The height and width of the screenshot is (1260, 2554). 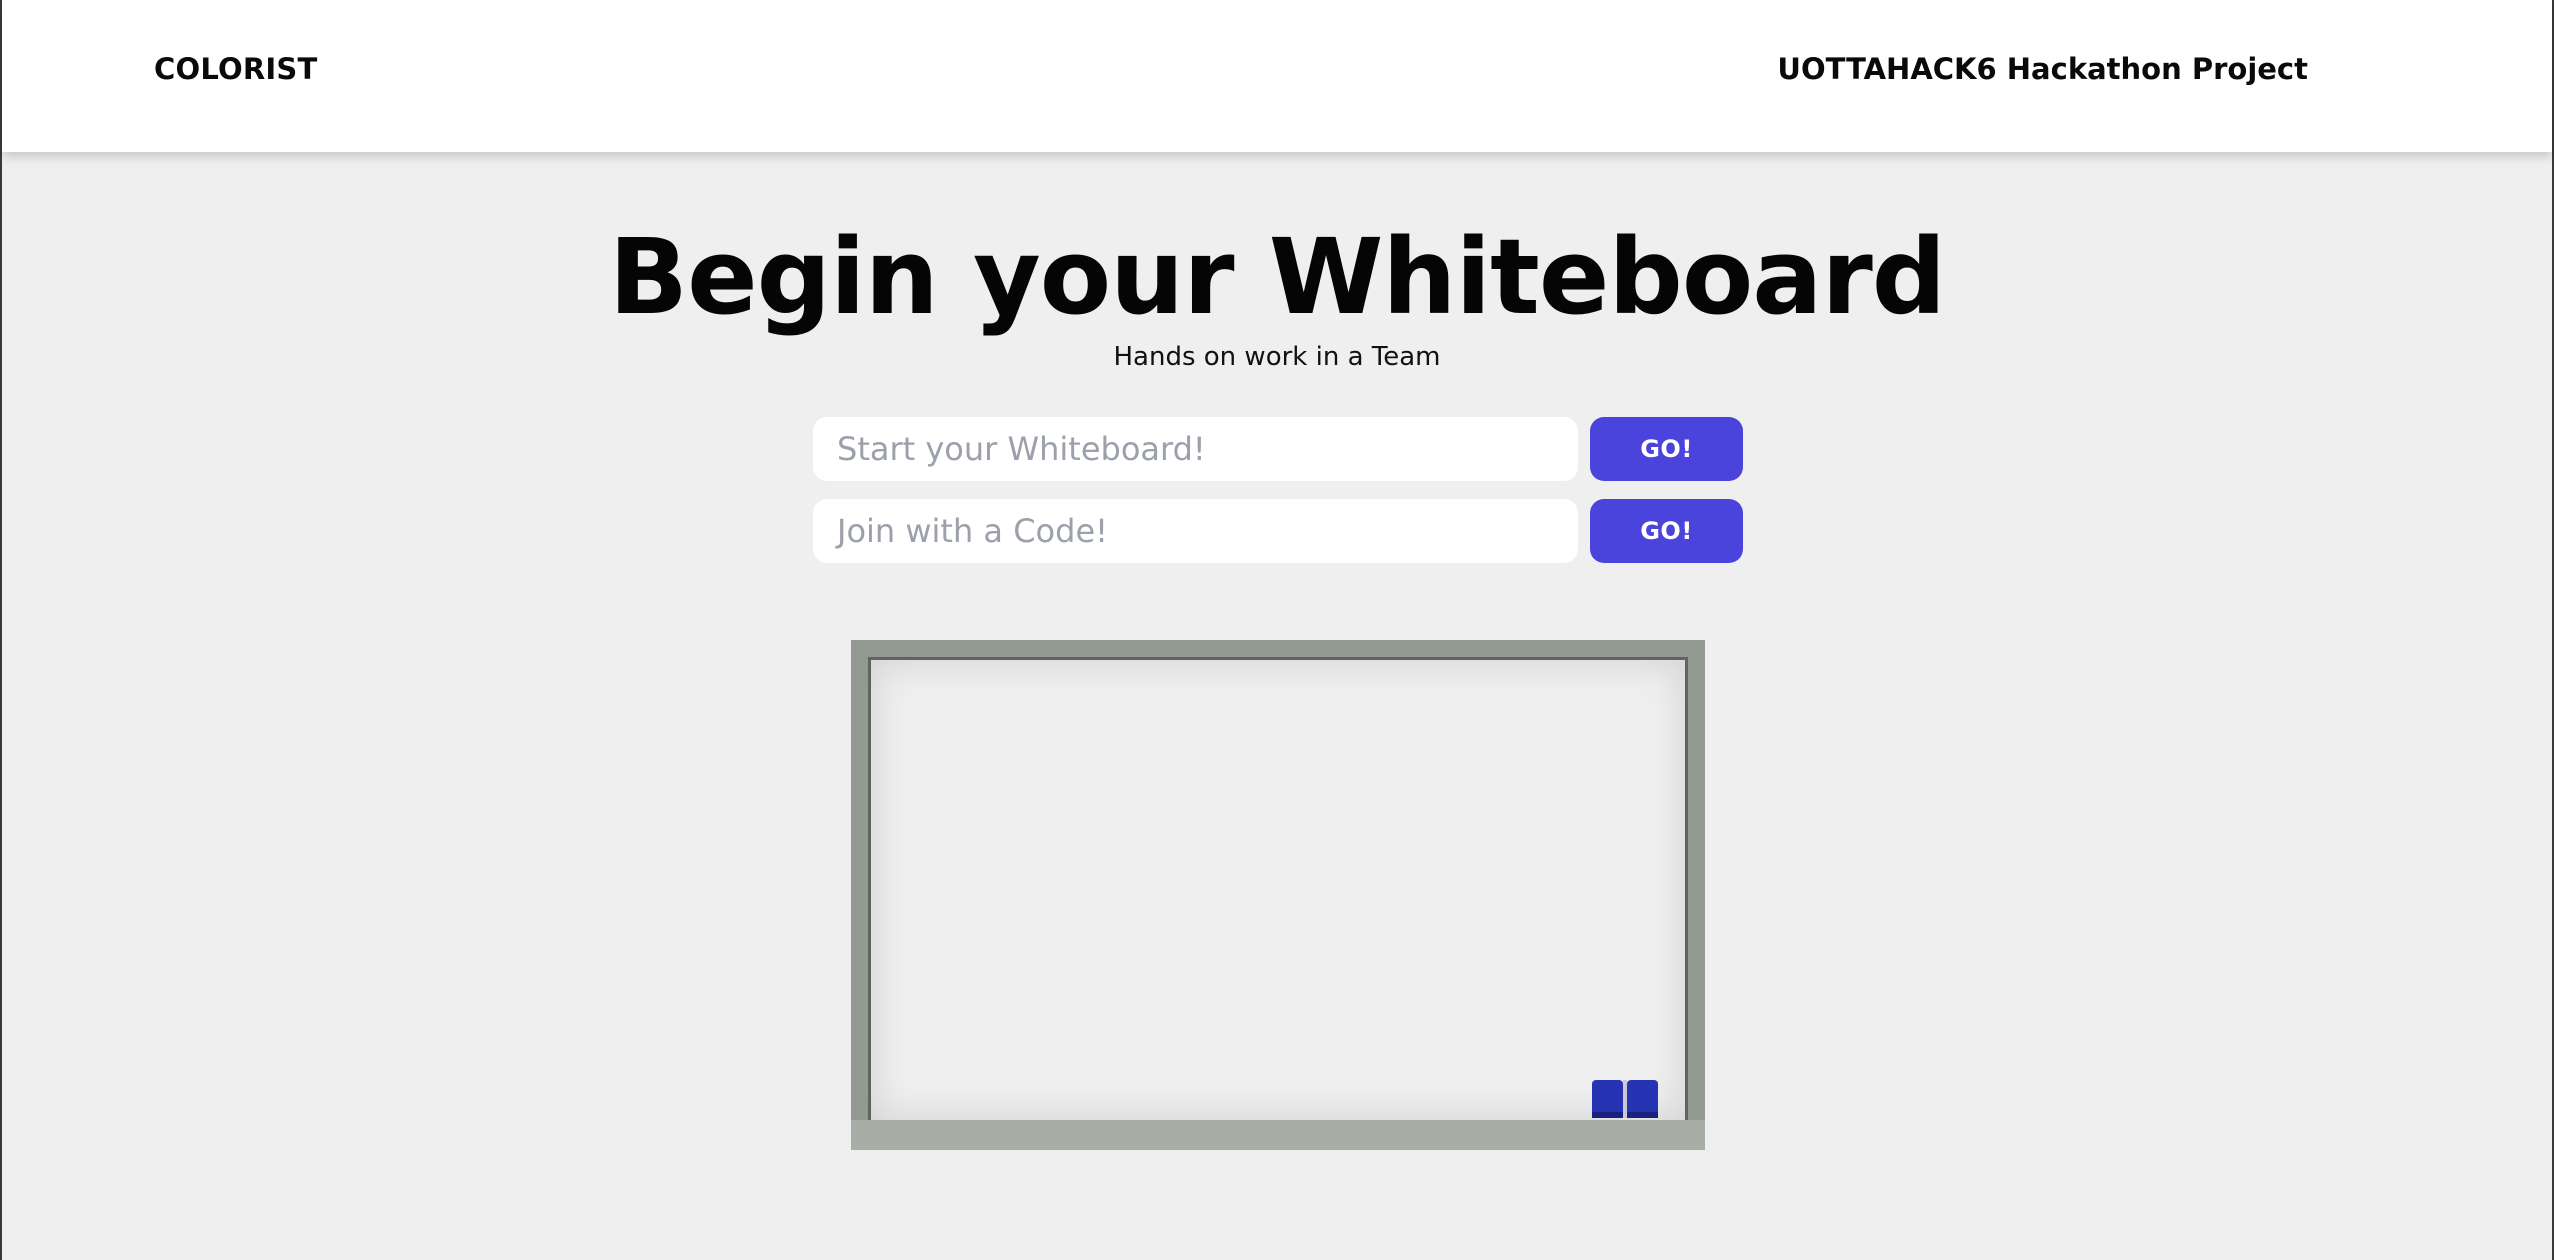 What do you see at coordinates (1666, 449) in the screenshot?
I see `start-go-button: GO!` at bounding box center [1666, 449].